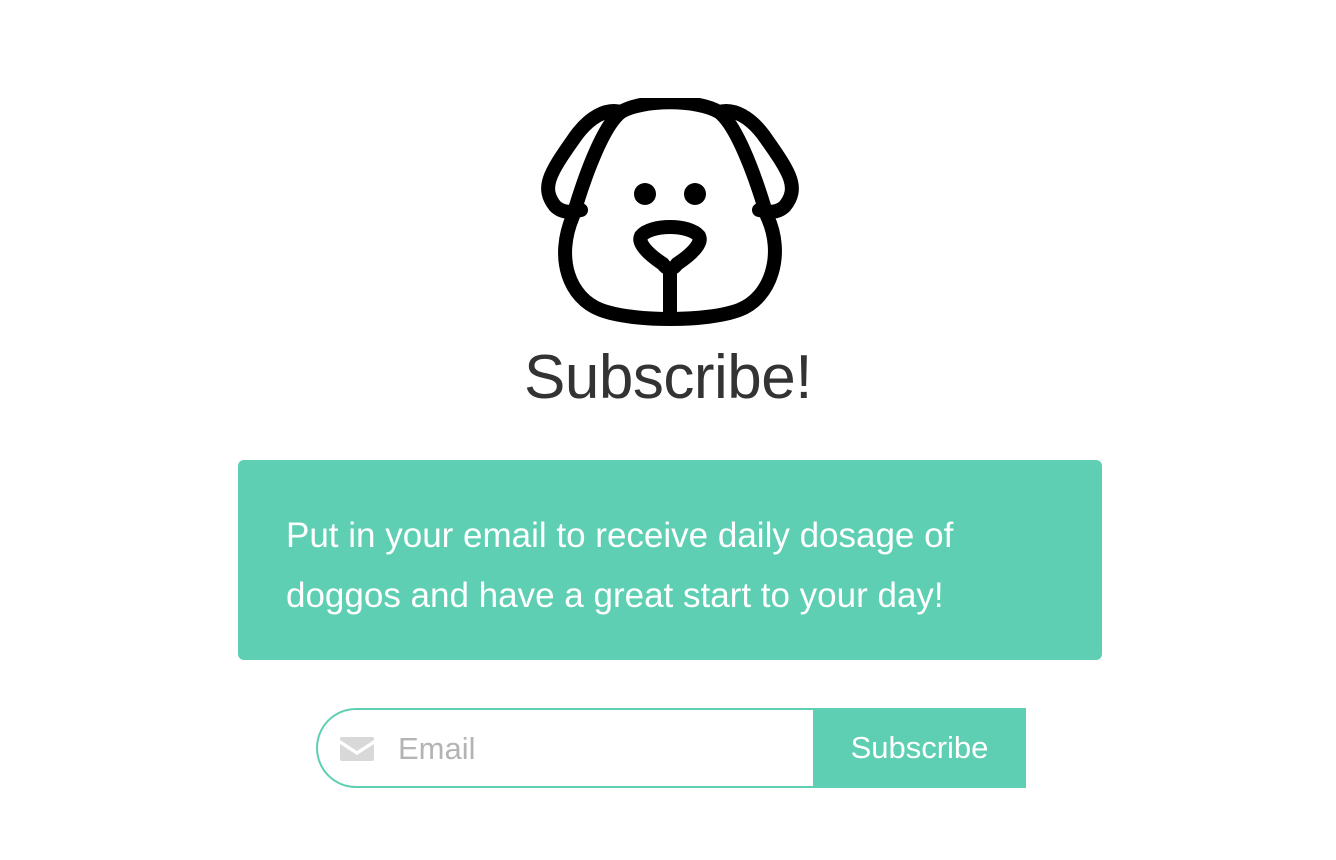  What do you see at coordinates (668, 377) in the screenshot?
I see `page-title: Subscribe!` at bounding box center [668, 377].